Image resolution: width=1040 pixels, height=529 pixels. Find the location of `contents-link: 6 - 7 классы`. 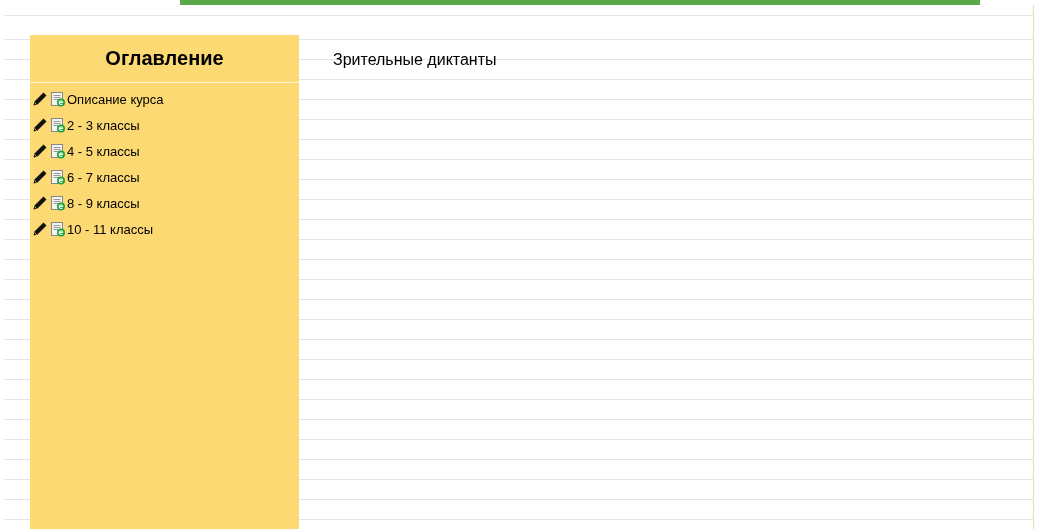

contents-link: 6 - 7 классы is located at coordinates (103, 177).